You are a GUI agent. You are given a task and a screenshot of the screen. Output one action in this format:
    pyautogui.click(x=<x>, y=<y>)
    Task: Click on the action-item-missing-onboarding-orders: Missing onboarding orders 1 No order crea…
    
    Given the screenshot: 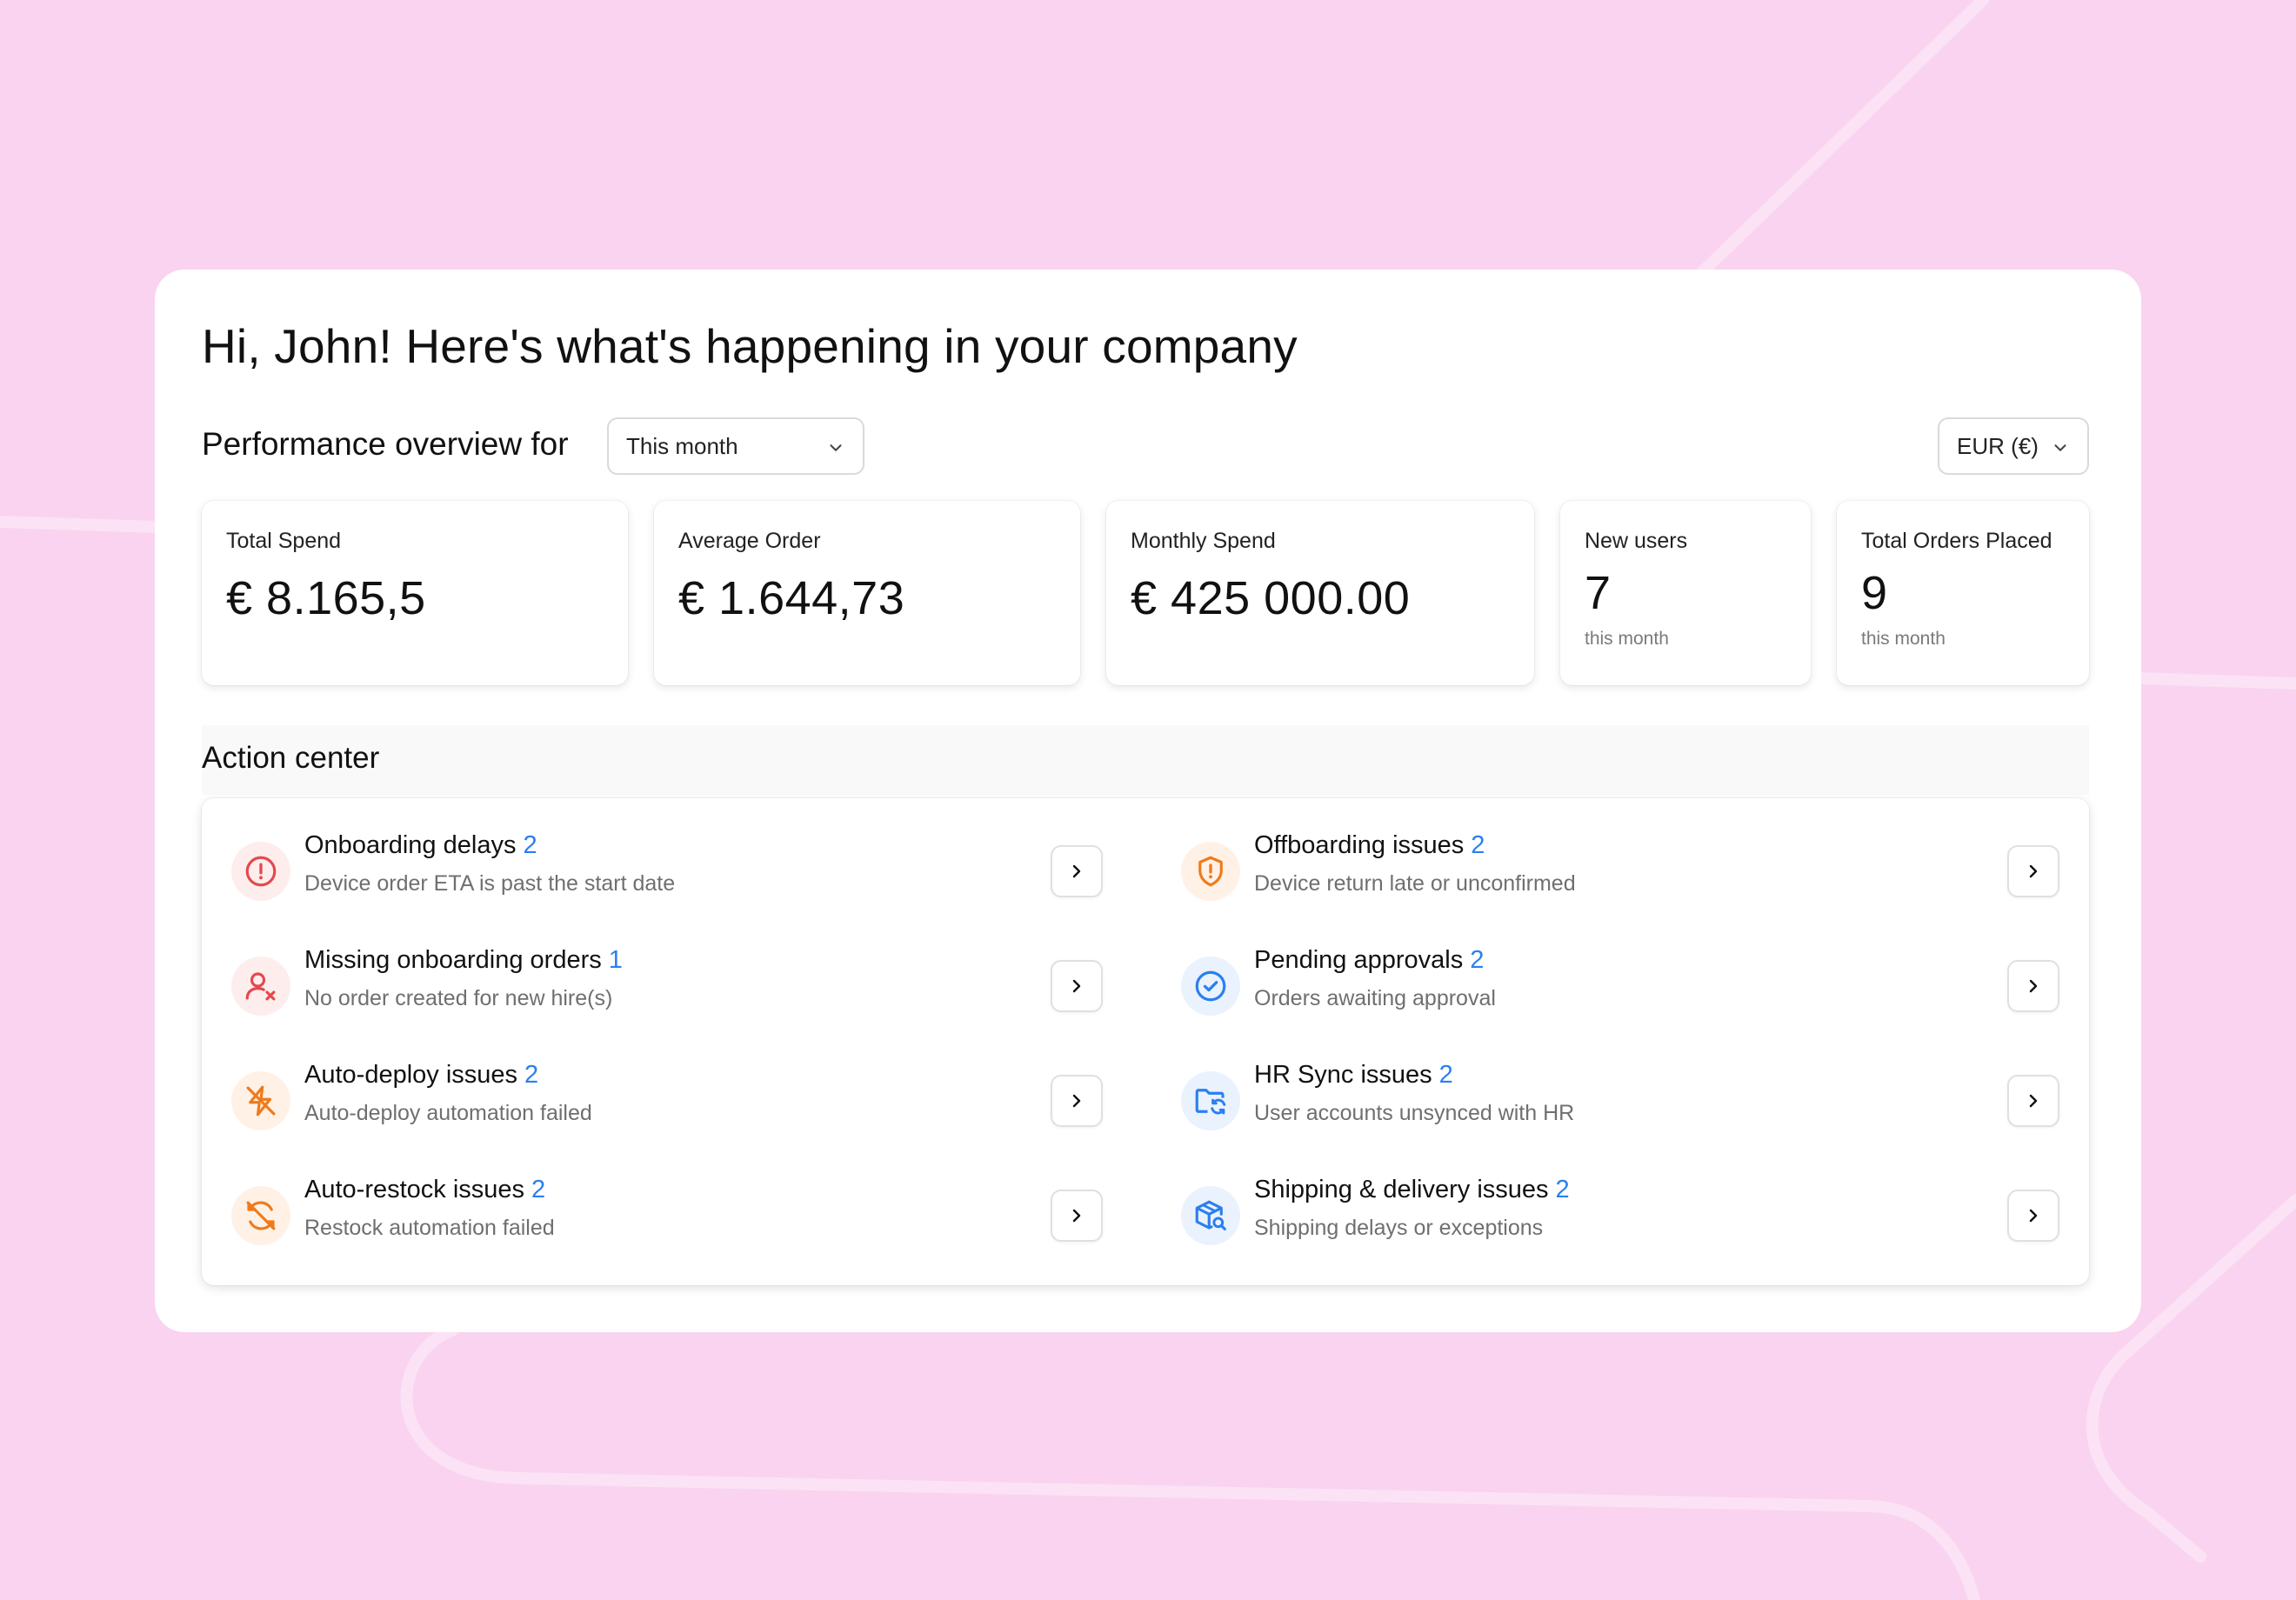 What is the action you would take?
    pyautogui.click(x=667, y=985)
    